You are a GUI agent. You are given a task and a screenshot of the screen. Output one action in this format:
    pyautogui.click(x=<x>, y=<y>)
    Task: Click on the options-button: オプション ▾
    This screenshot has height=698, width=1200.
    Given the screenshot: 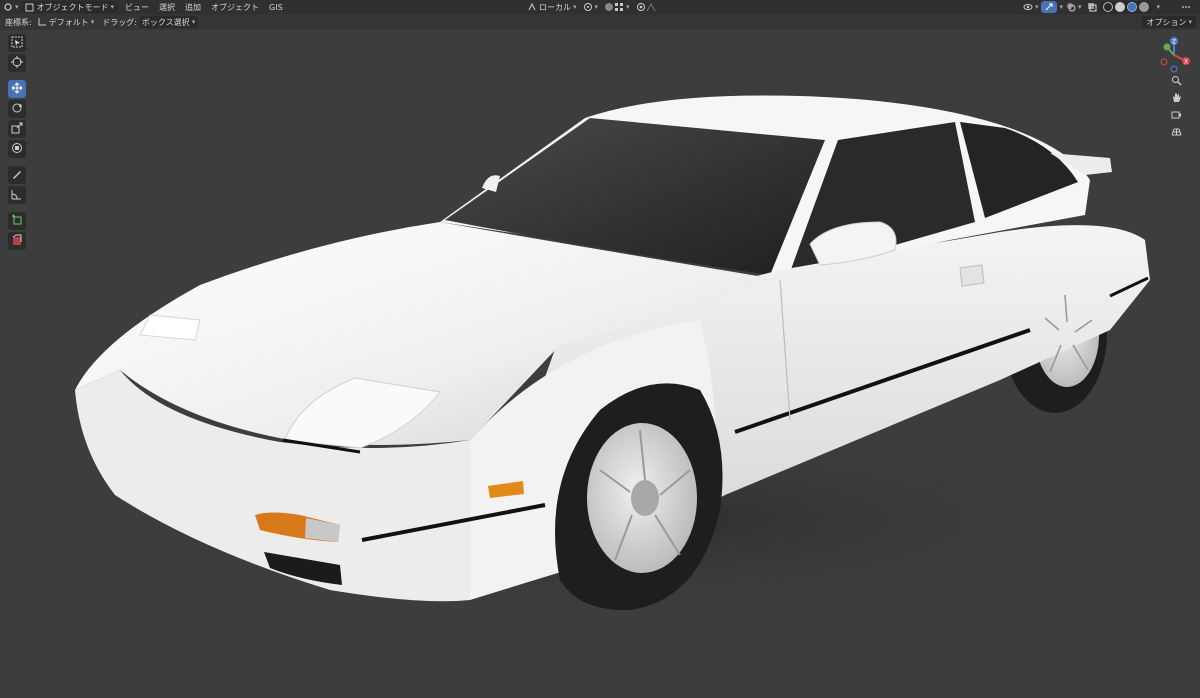 What is the action you would take?
    pyautogui.click(x=1169, y=22)
    